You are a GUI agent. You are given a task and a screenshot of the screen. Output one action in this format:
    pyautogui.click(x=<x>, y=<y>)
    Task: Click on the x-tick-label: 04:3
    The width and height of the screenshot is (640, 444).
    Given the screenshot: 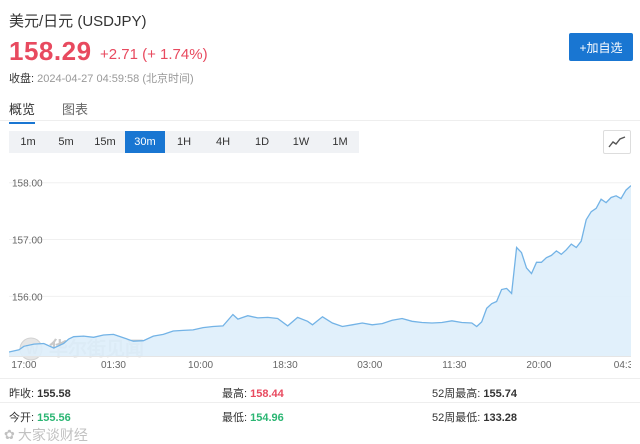 What is the action you would take?
    pyautogui.click(x=622, y=365)
    